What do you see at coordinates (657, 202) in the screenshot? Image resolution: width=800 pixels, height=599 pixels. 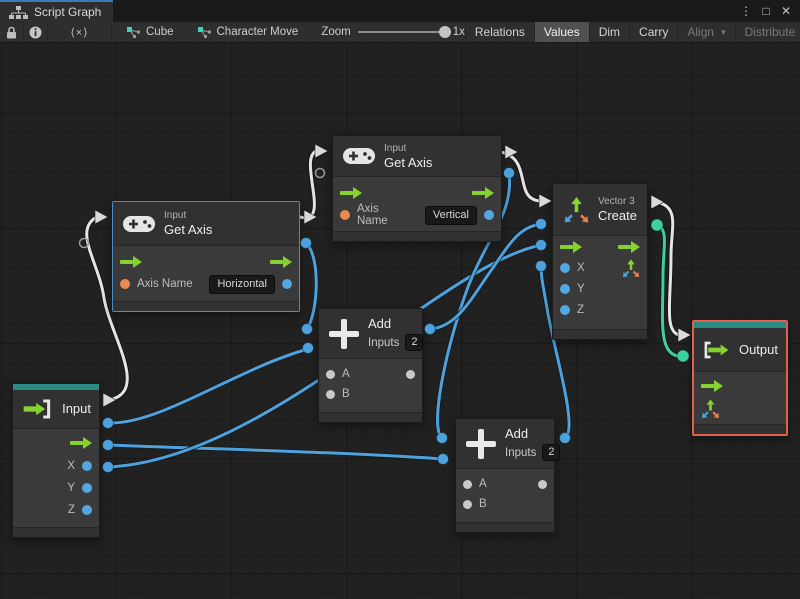 I see `flow-connector-vector3-create-flow-out` at bounding box center [657, 202].